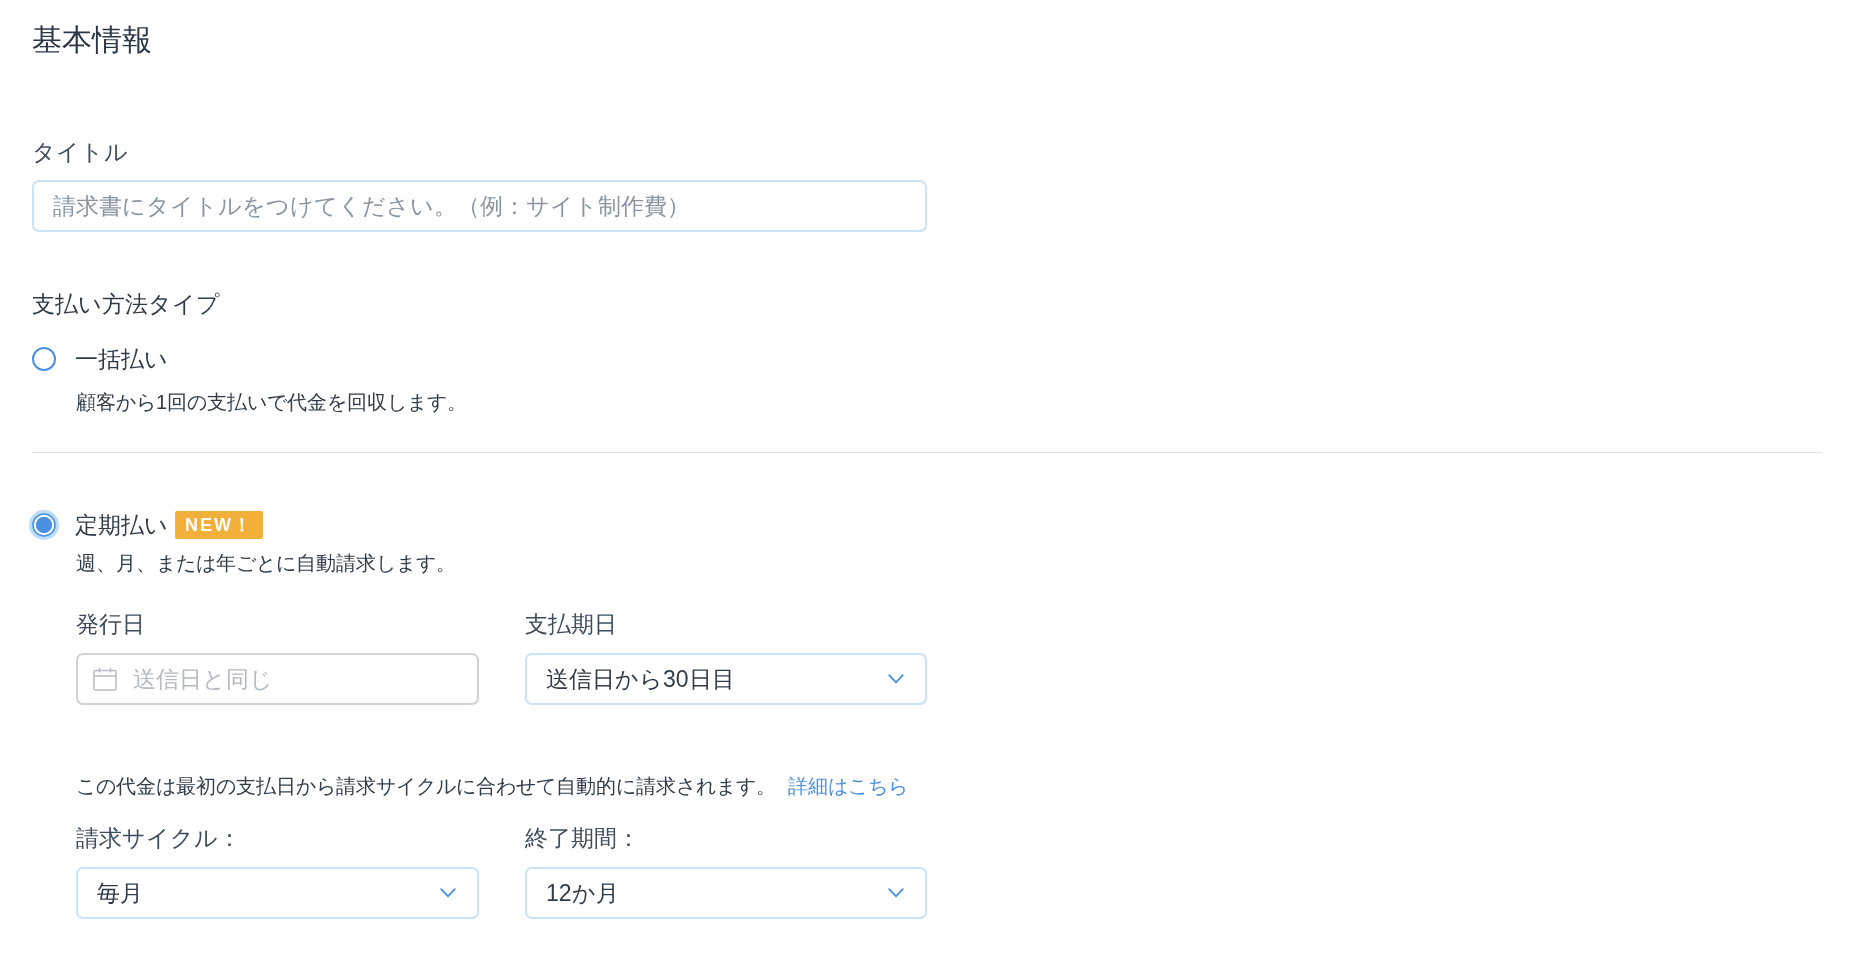 The height and width of the screenshot is (960, 1850). I want to click on title-input: 請求書にタイトルをつけてください。（例：サイト制作費）, so click(479, 206).